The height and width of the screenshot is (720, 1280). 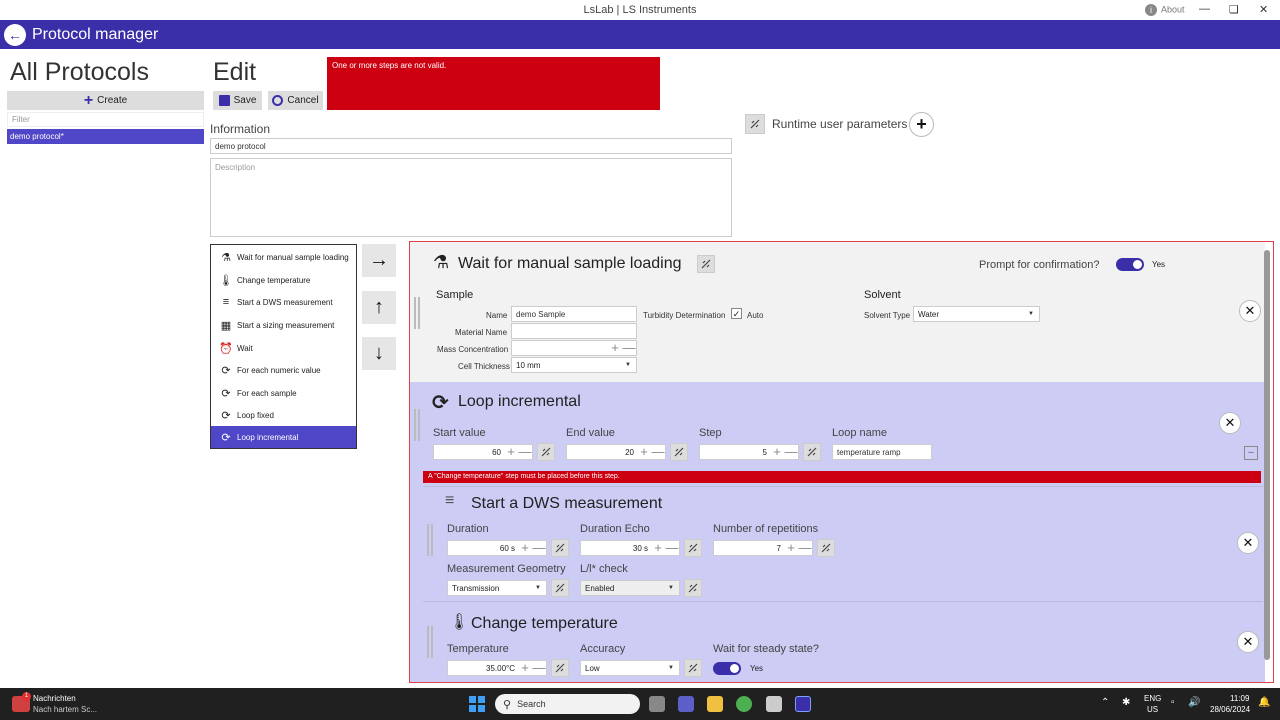 What do you see at coordinates (379, 307) in the screenshot?
I see `move-up-button: ↑` at bounding box center [379, 307].